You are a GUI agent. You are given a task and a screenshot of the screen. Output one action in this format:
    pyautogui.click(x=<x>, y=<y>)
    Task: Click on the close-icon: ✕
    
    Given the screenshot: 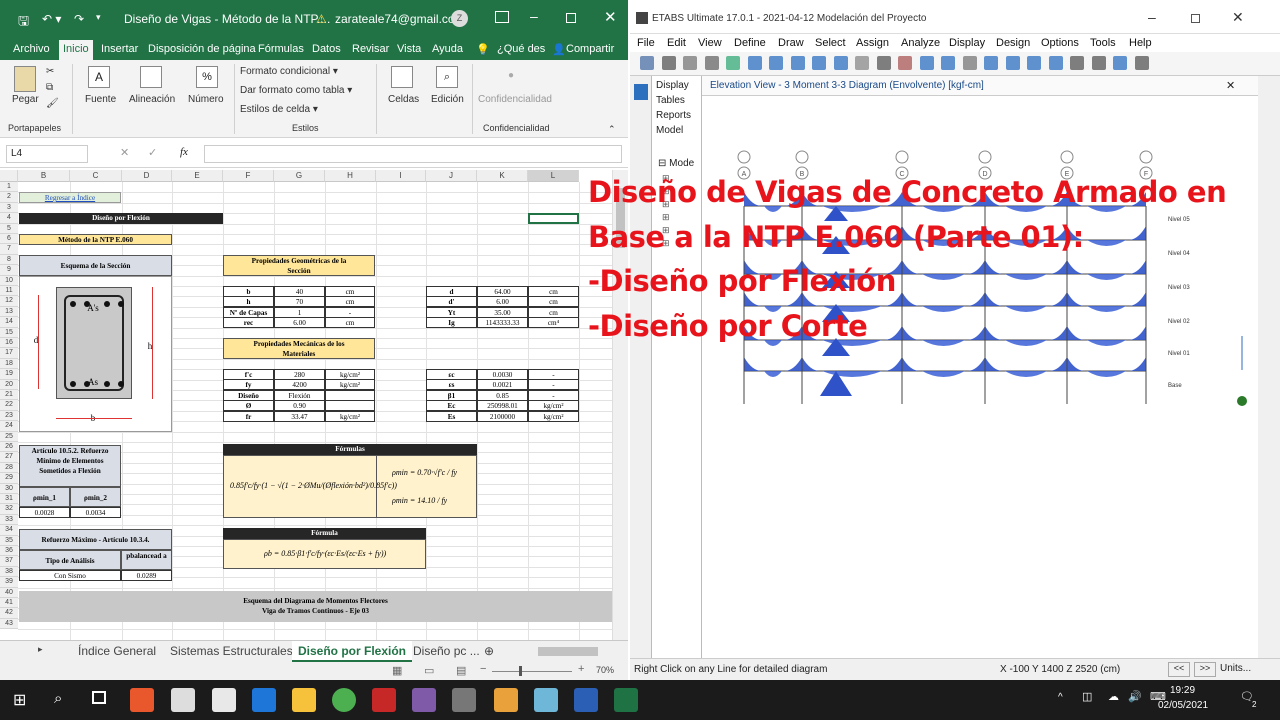 What is the action you would take?
    pyautogui.click(x=610, y=17)
    